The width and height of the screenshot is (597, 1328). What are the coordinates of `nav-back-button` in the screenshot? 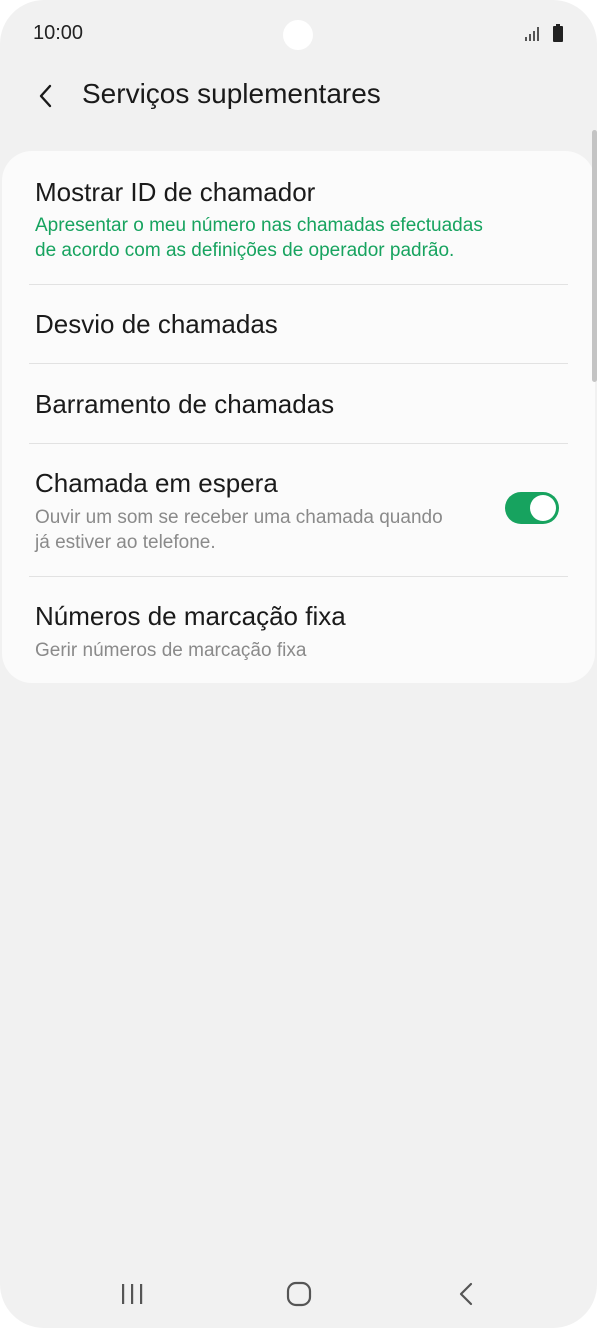 It's located at (466, 1294).